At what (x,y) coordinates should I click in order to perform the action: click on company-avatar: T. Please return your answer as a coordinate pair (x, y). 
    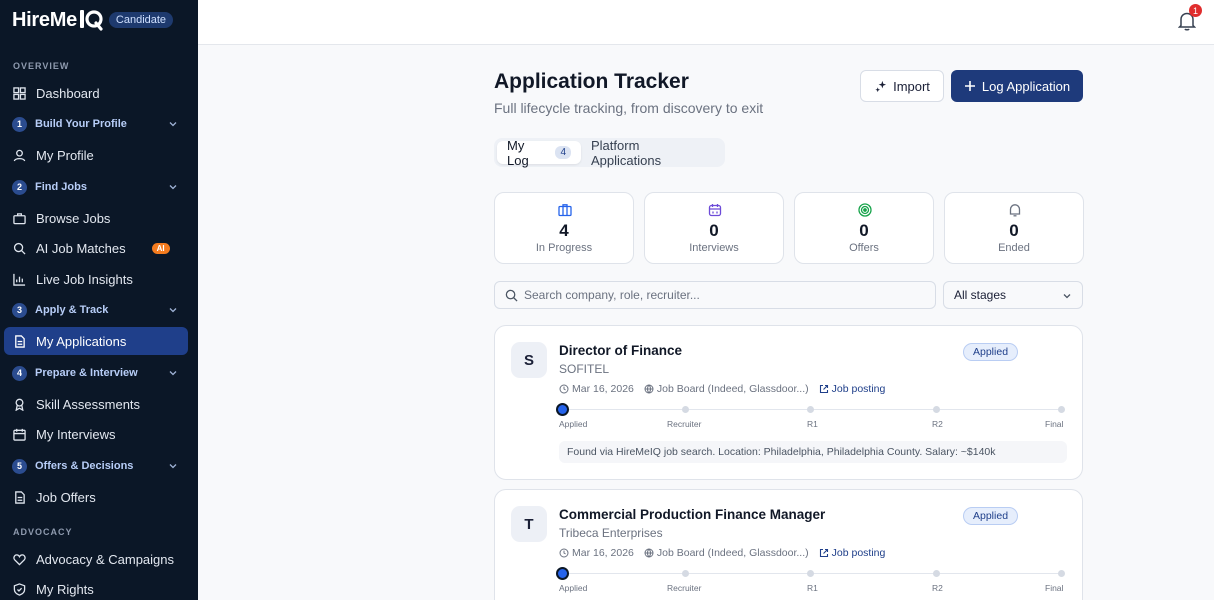
    Looking at the image, I should click on (529, 524).